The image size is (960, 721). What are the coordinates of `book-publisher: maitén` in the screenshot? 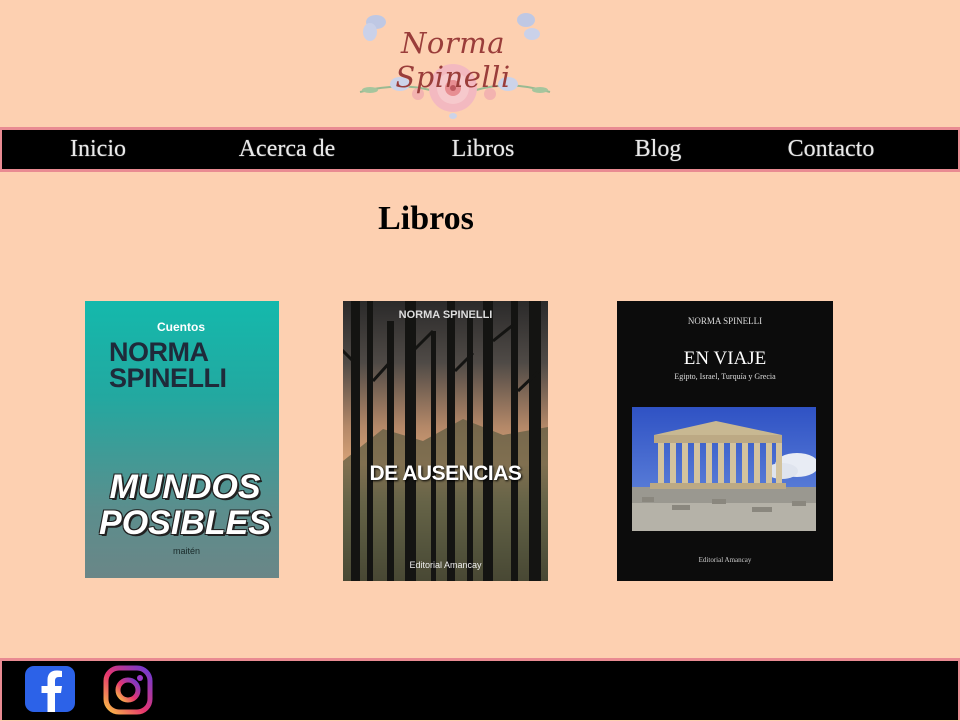 It's located at (187, 551).